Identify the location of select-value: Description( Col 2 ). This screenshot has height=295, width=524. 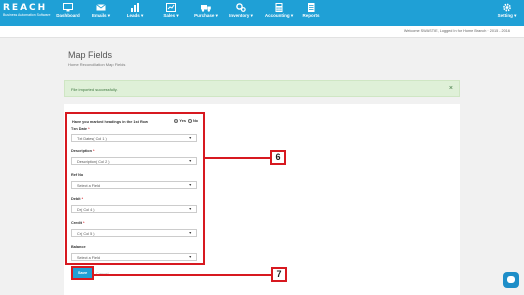
(93, 161).